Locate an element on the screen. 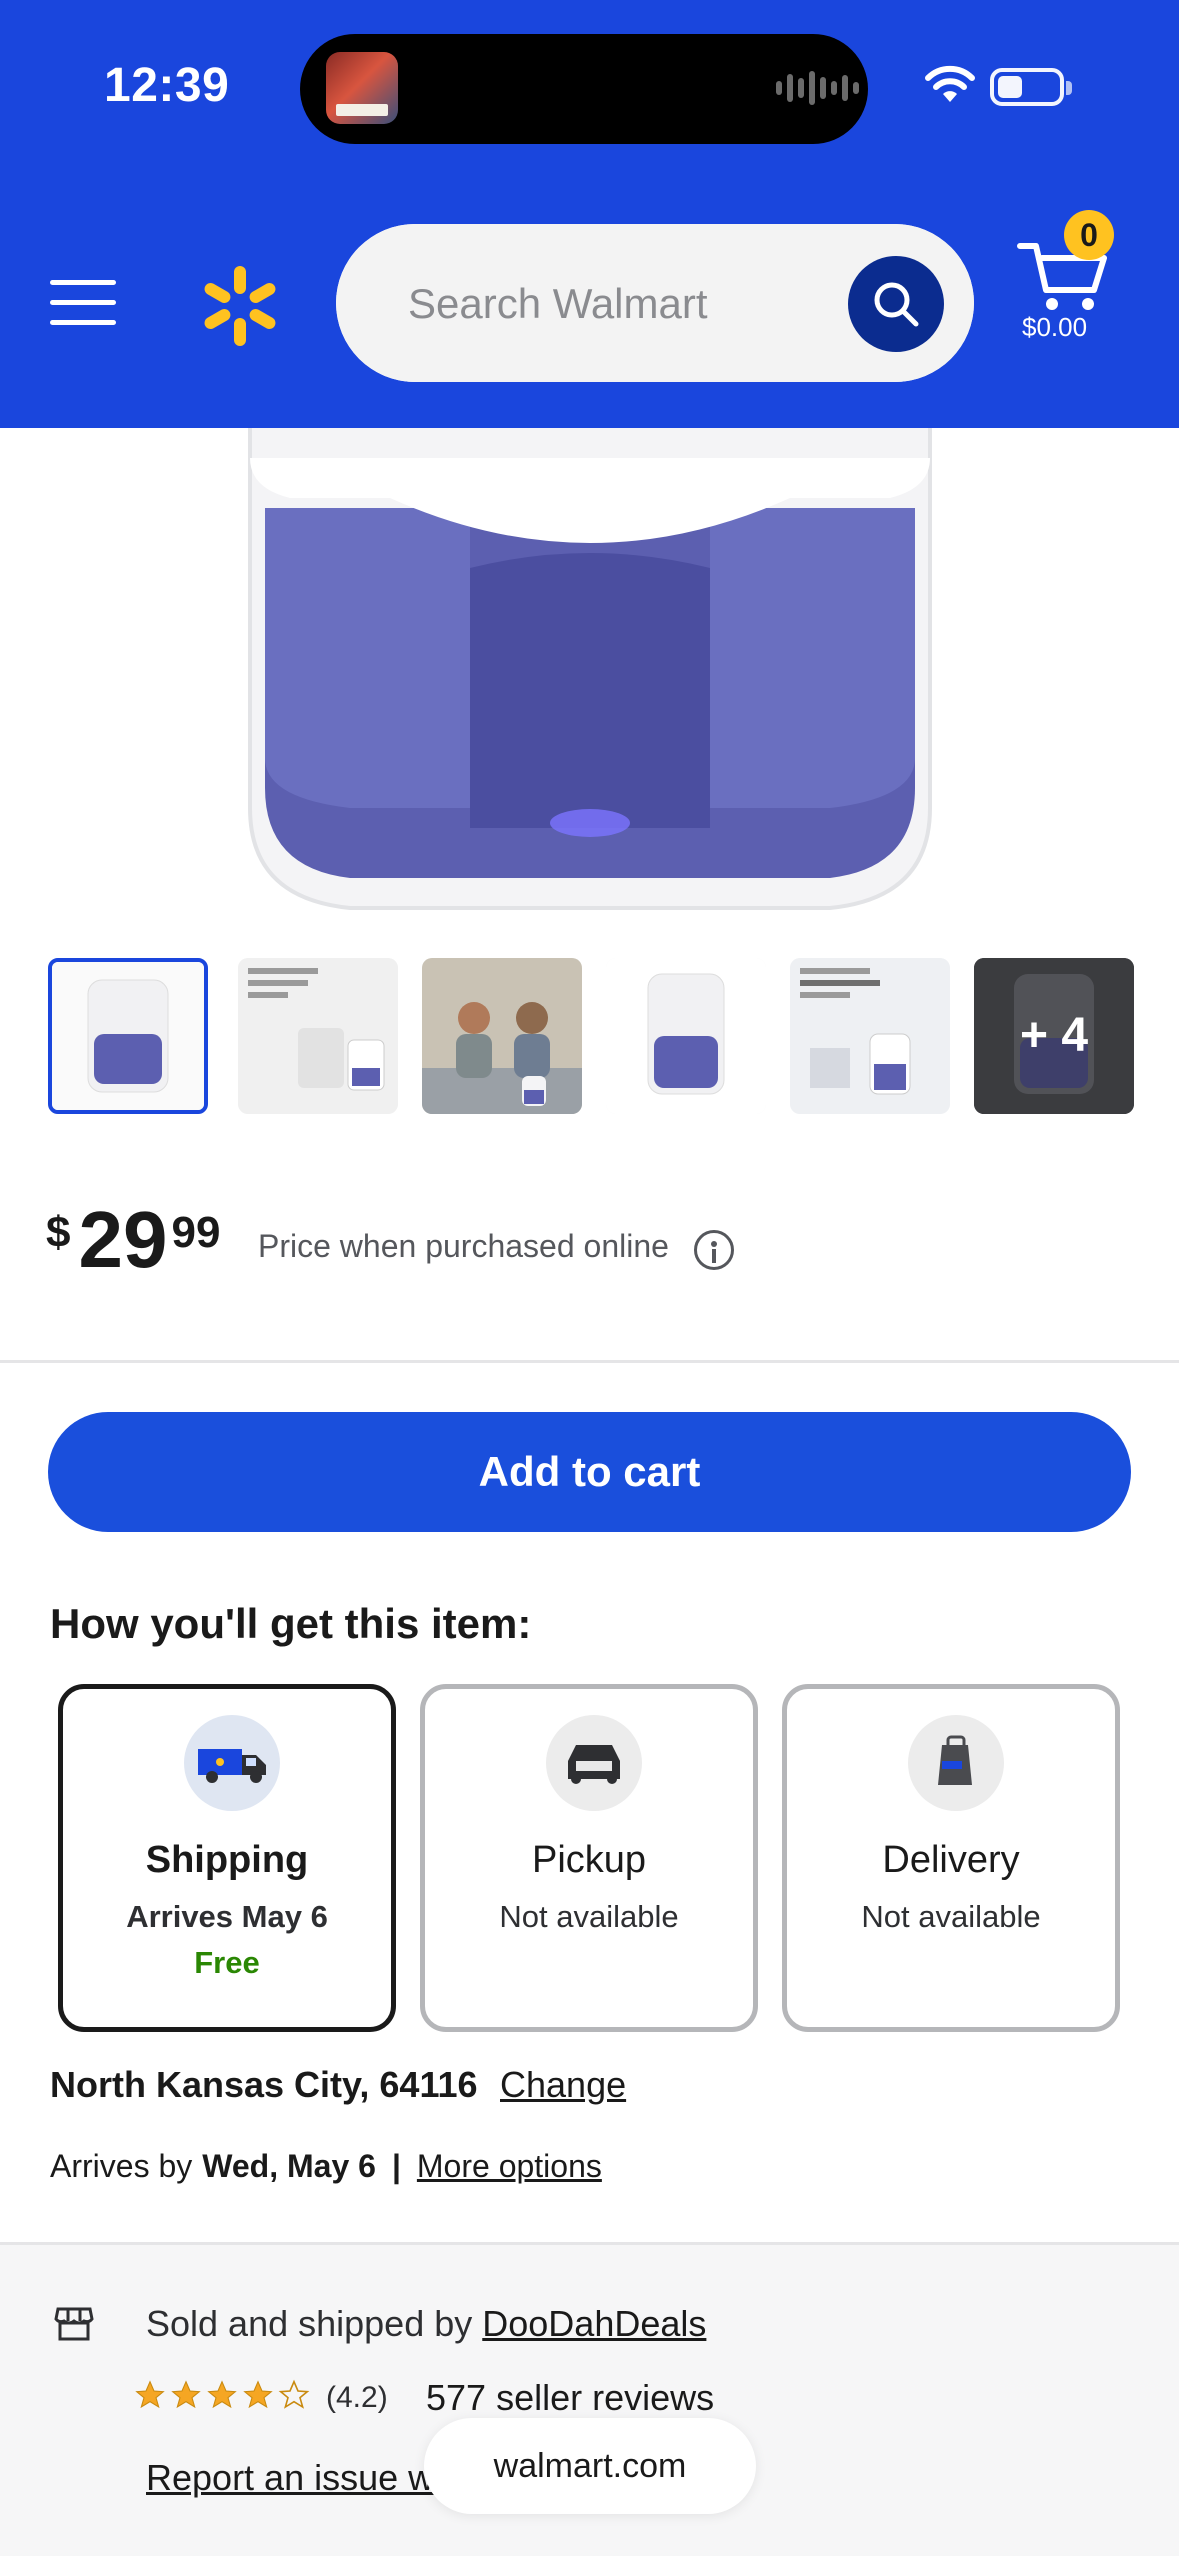  thumbnail-strip: + 4 is located at coordinates (593, 1036).